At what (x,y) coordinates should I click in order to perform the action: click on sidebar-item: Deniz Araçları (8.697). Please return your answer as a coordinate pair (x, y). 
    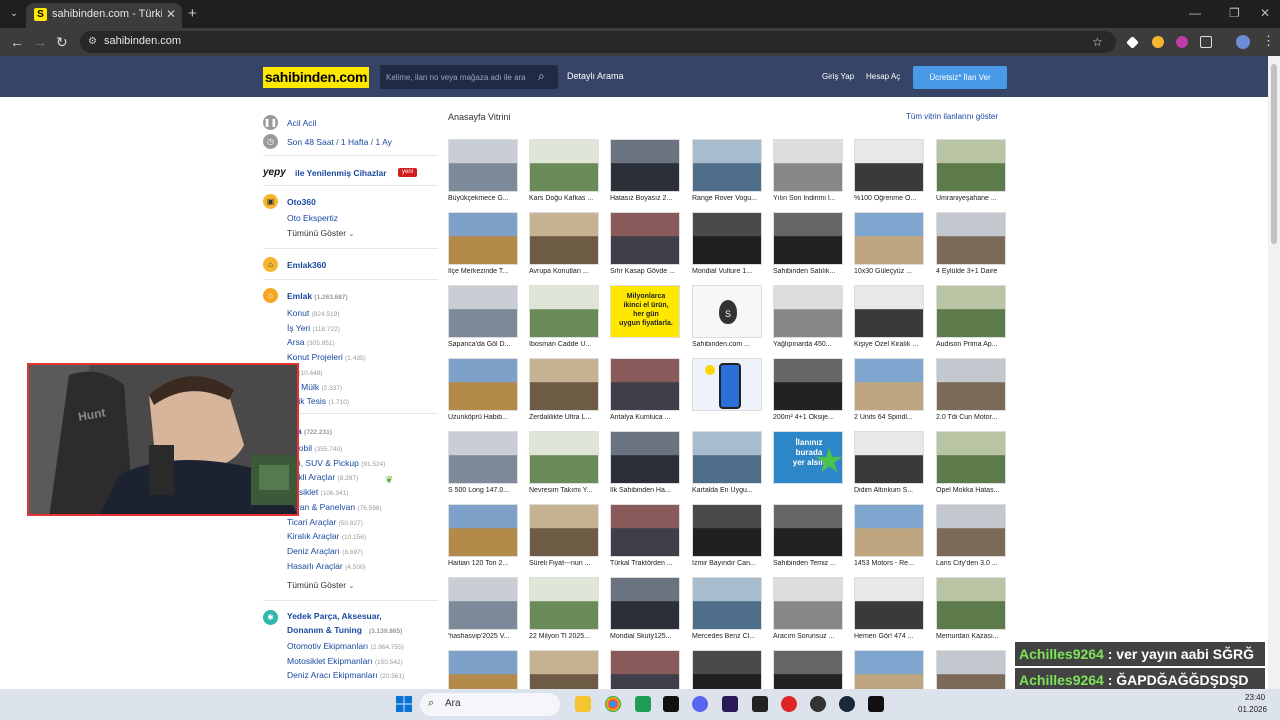
    Looking at the image, I should click on (325, 551).